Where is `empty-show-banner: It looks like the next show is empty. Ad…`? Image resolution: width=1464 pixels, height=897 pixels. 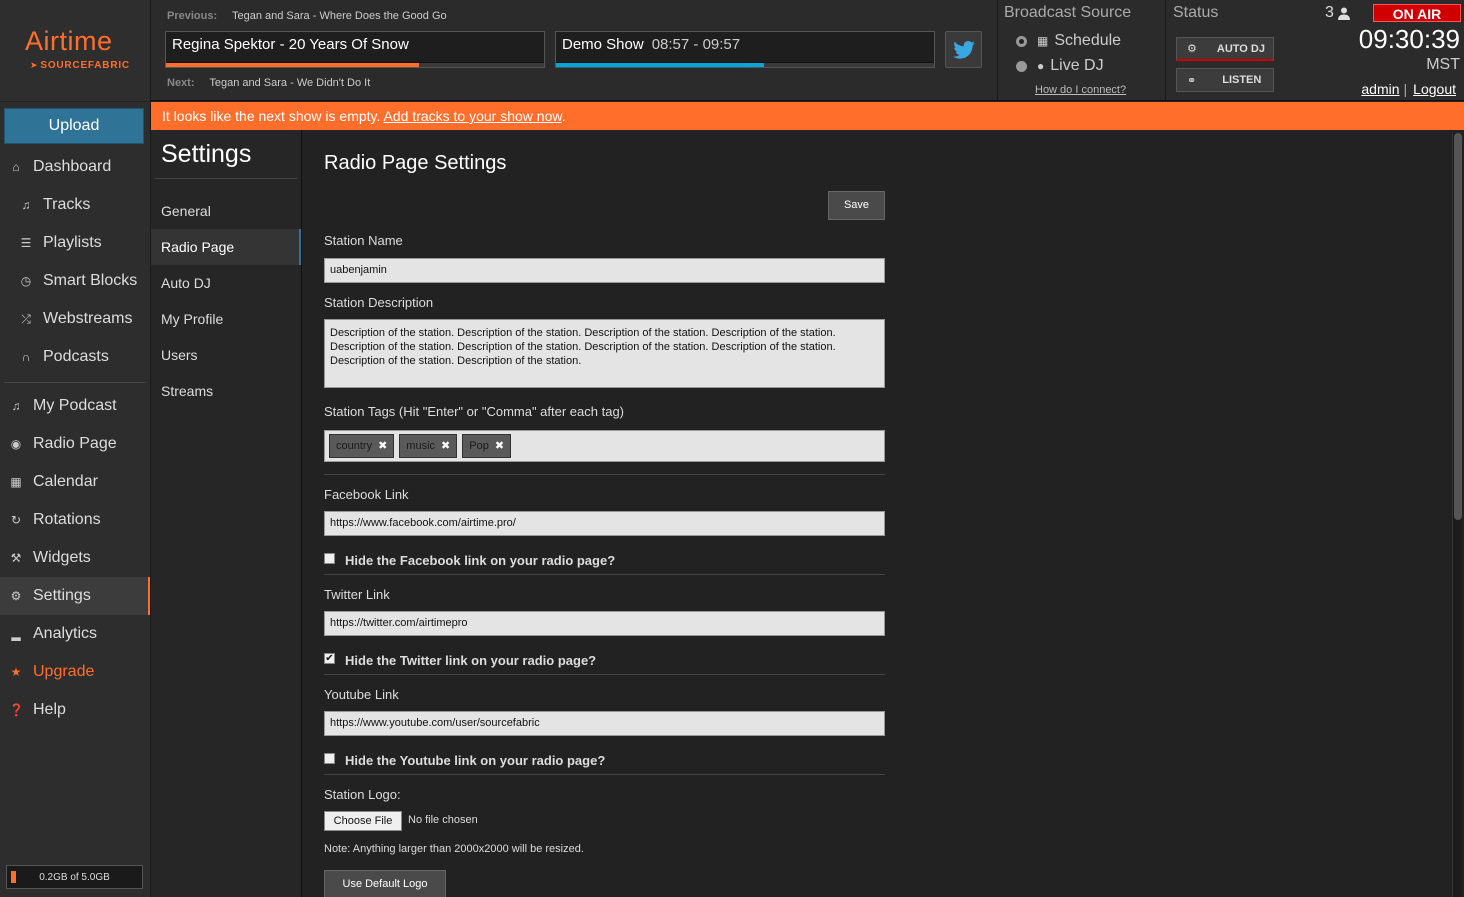
empty-show-banner: It looks like the next show is empty. Ad… is located at coordinates (807, 116).